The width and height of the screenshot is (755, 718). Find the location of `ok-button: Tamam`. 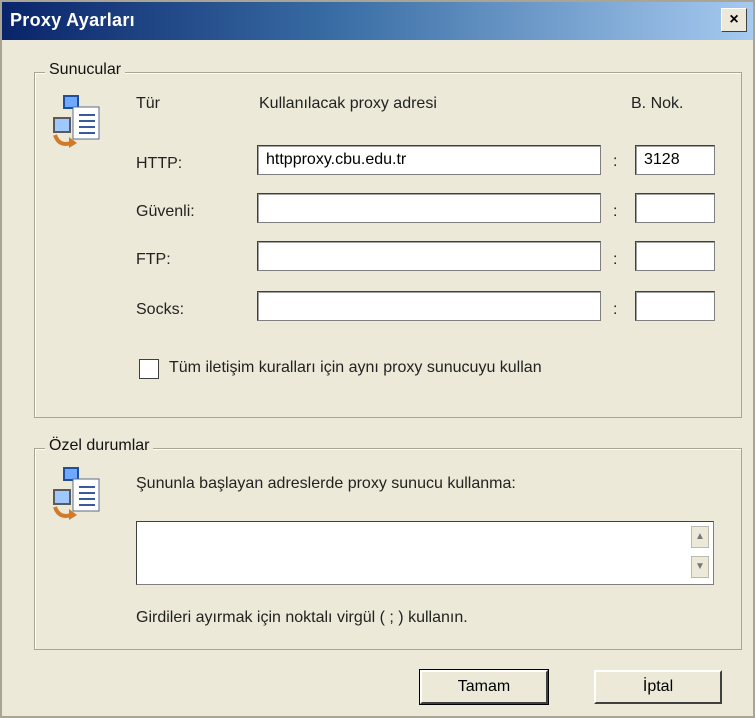

ok-button: Tamam is located at coordinates (484, 687).